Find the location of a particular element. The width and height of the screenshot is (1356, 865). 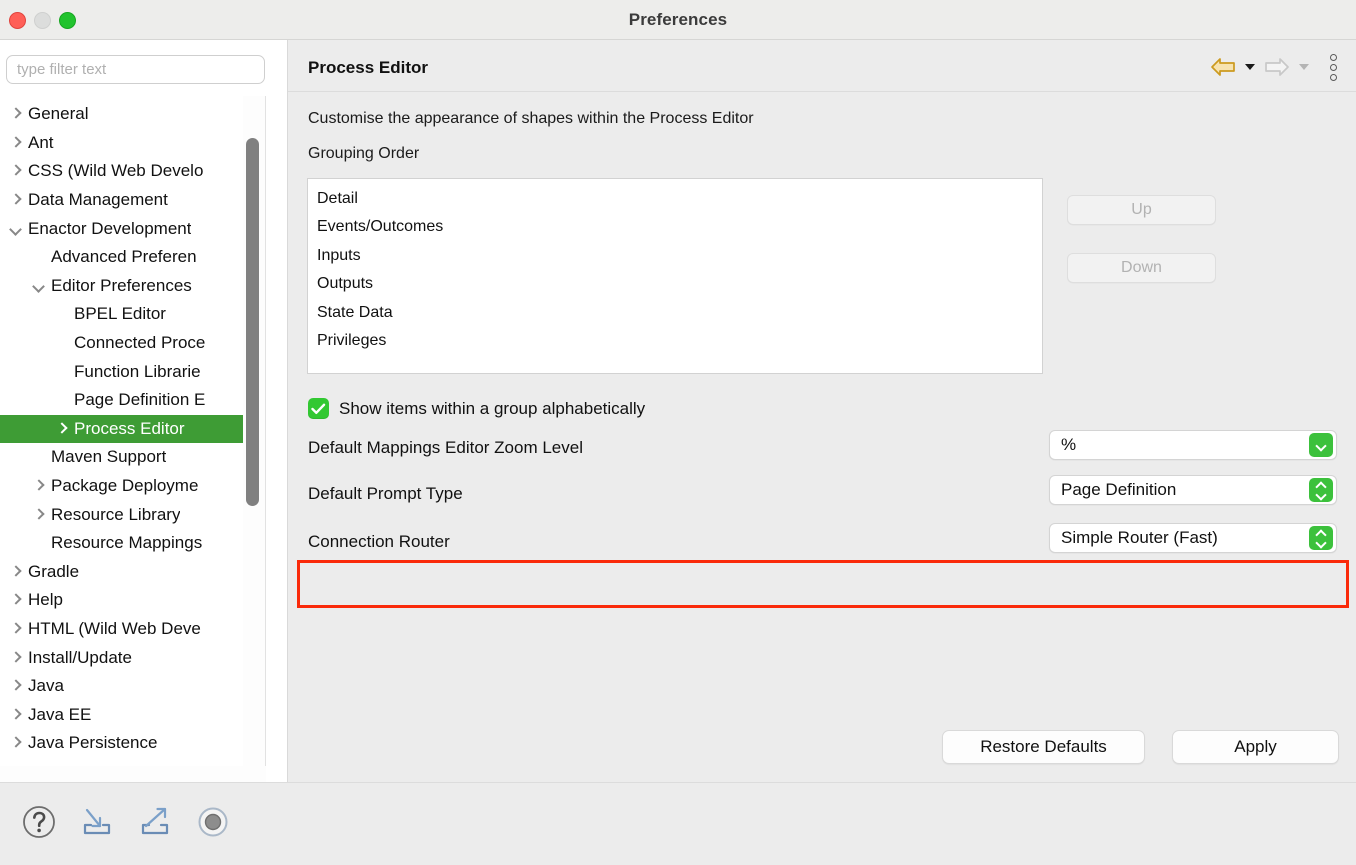

sidebar-item-resource-mappings: Resource Mappings is located at coordinates (132, 543).